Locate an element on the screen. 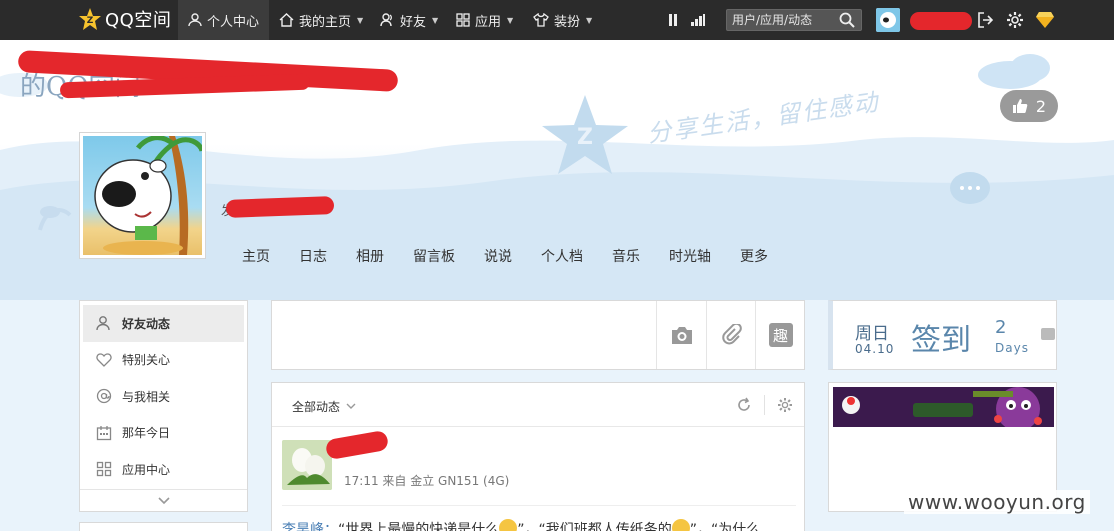 This screenshot has width=1114, height=531. diamond-vip-icon is located at coordinates (1045, 20).